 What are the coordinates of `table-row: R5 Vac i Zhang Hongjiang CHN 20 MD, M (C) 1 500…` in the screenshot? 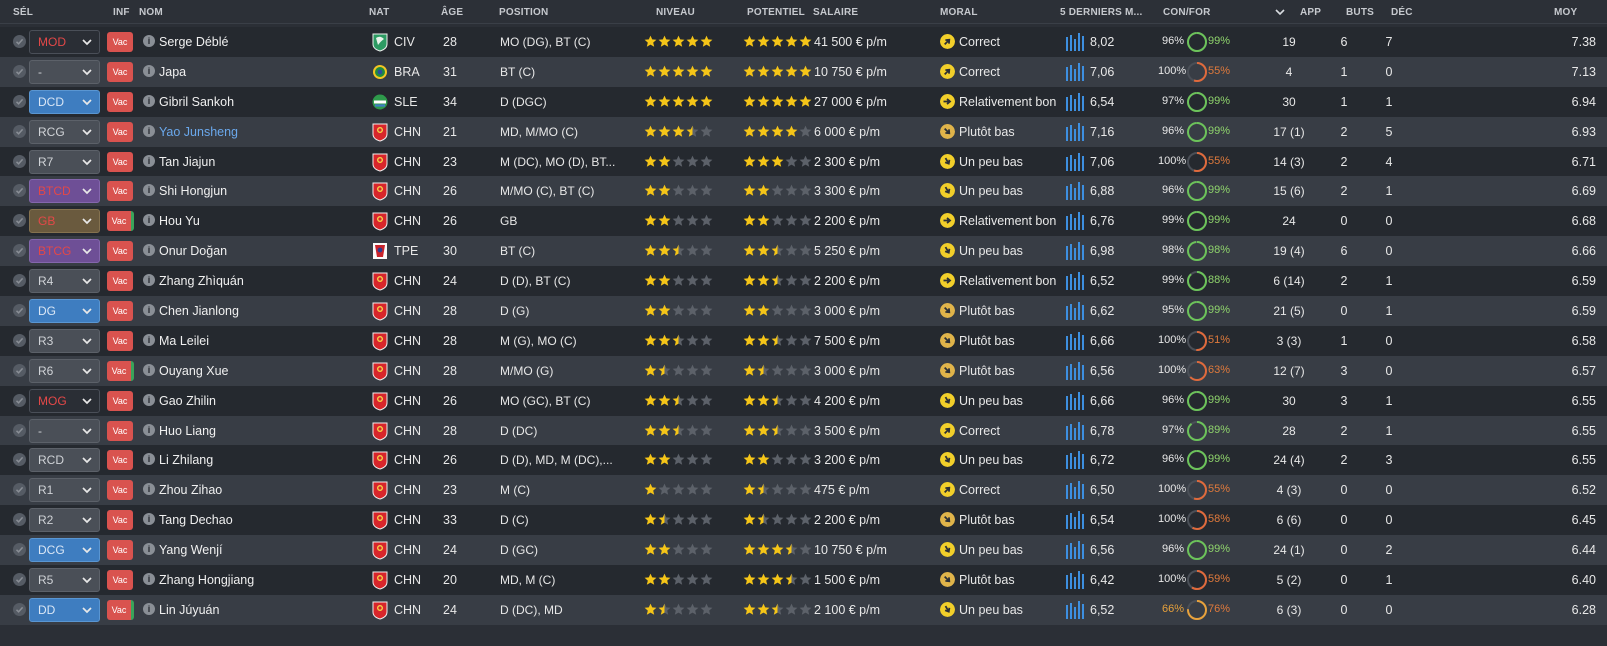 It's located at (803, 580).